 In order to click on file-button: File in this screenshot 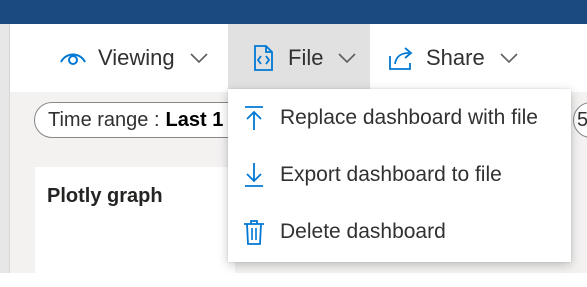, I will do `click(299, 58)`.